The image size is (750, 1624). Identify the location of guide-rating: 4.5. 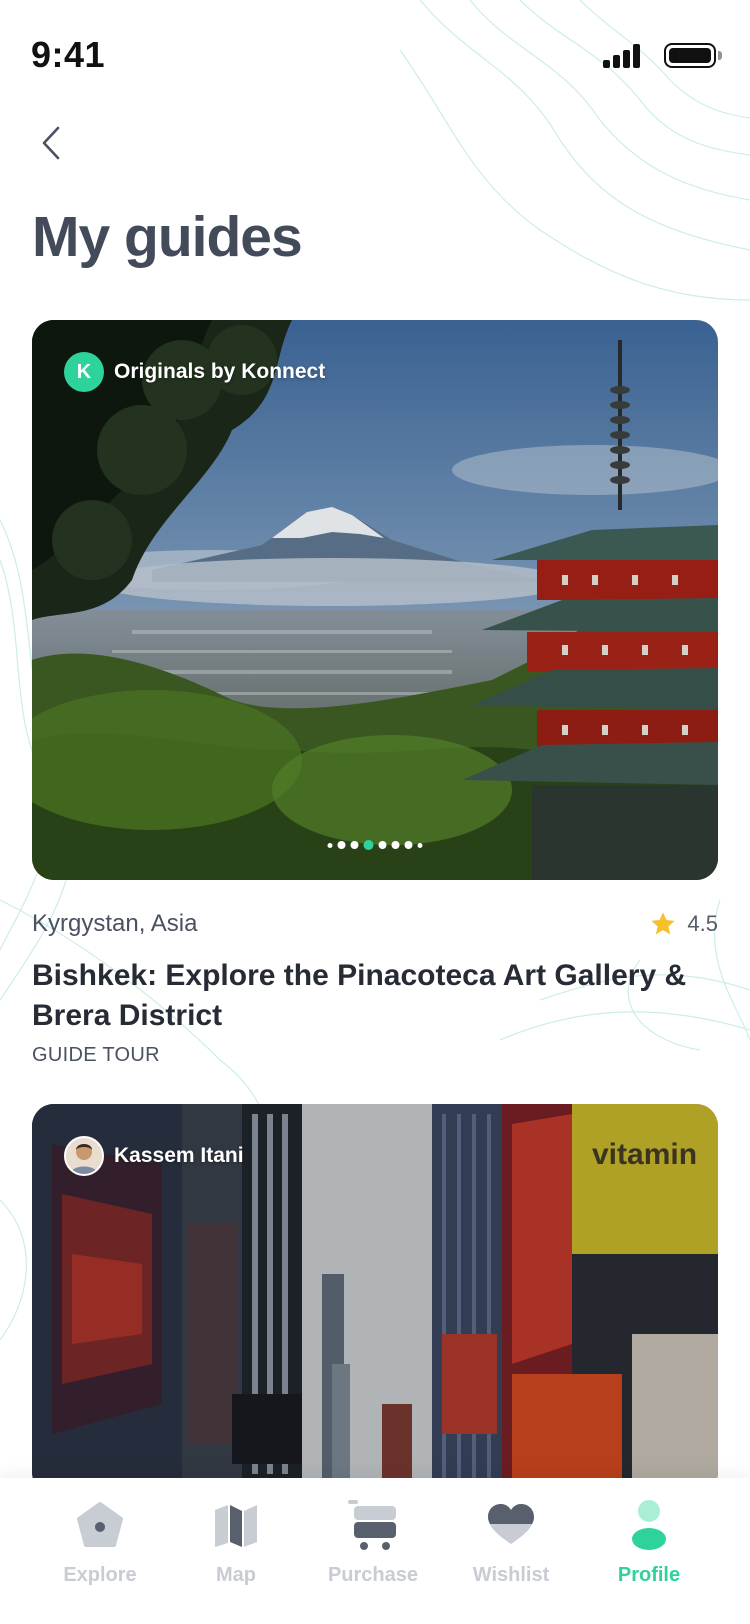
(683, 924).